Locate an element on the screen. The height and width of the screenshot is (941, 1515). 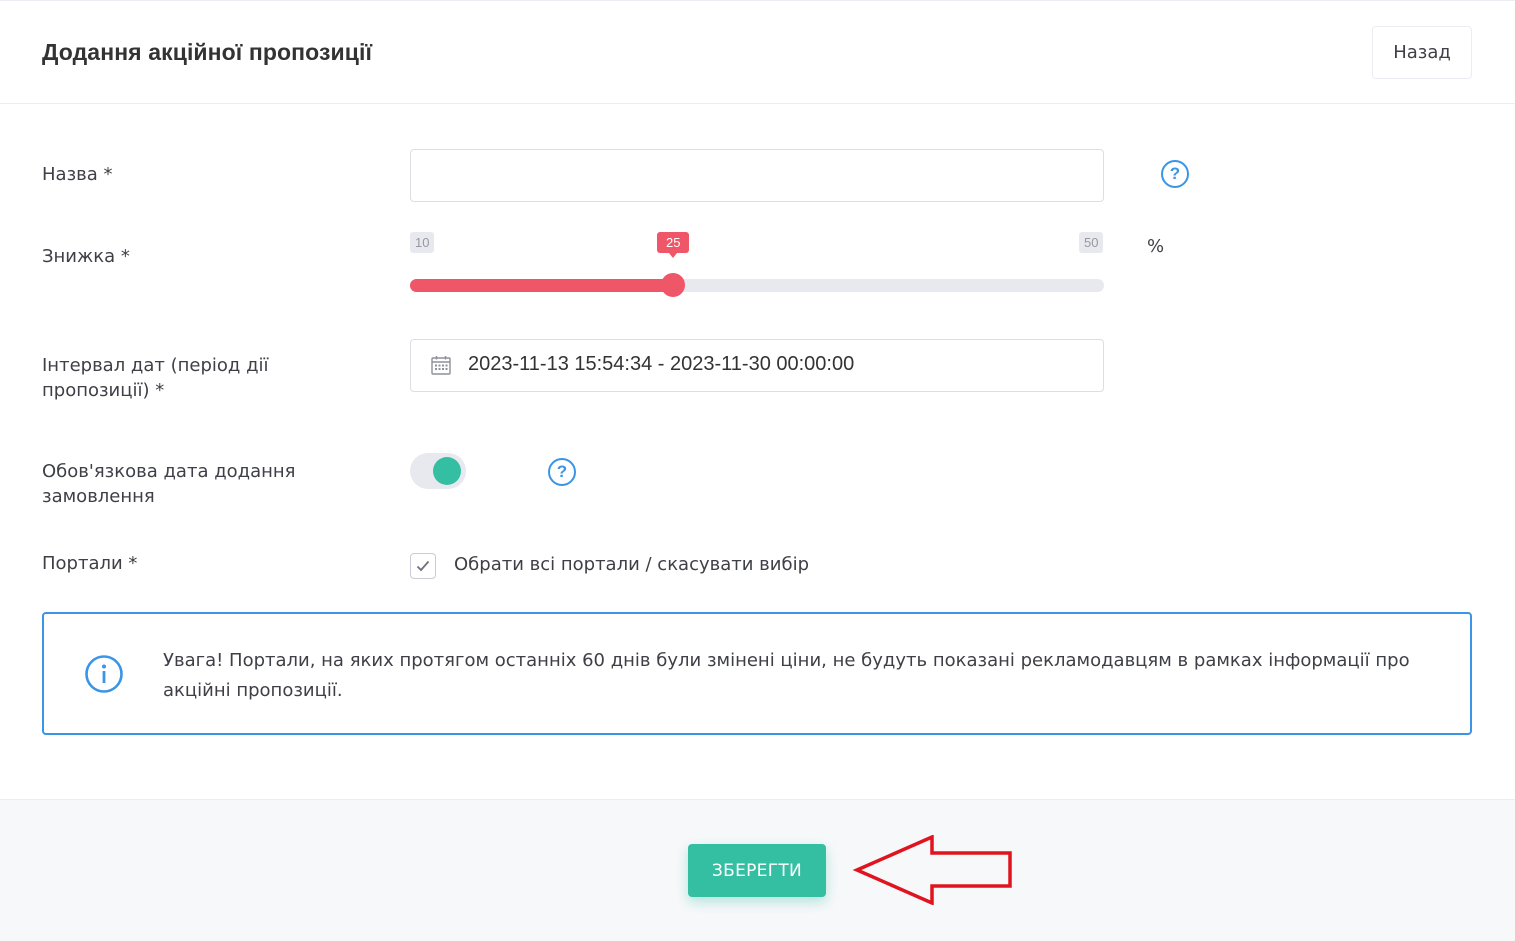
required-order-date-toggle is located at coordinates (438, 471).